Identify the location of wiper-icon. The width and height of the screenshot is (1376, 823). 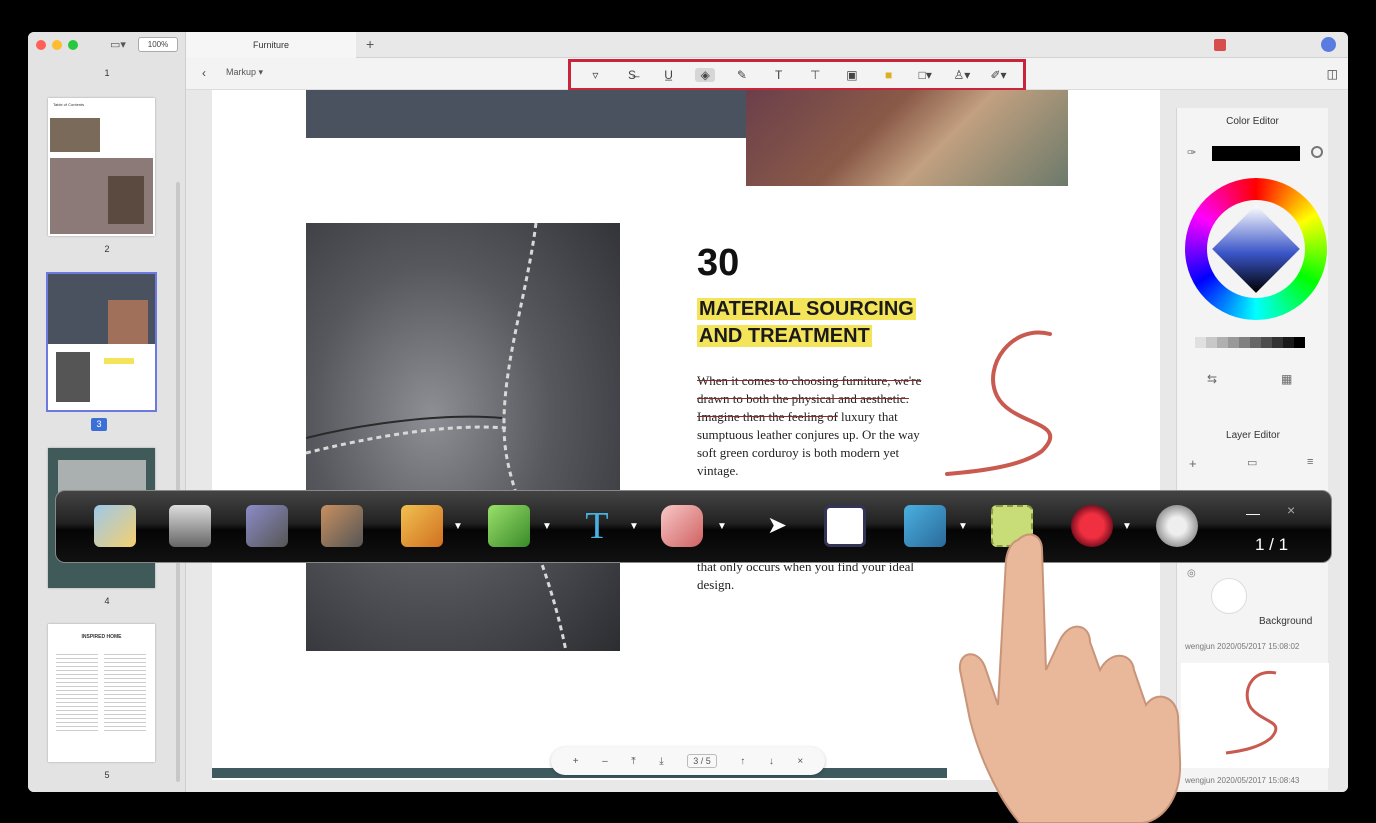
(925, 526).